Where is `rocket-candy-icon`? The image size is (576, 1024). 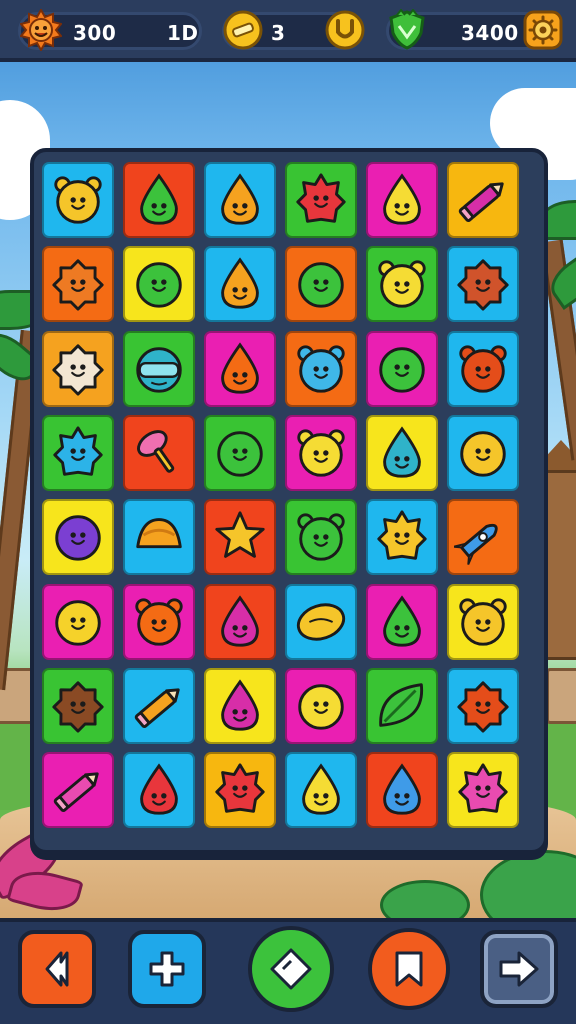 rocket-candy-icon is located at coordinates (476, 545).